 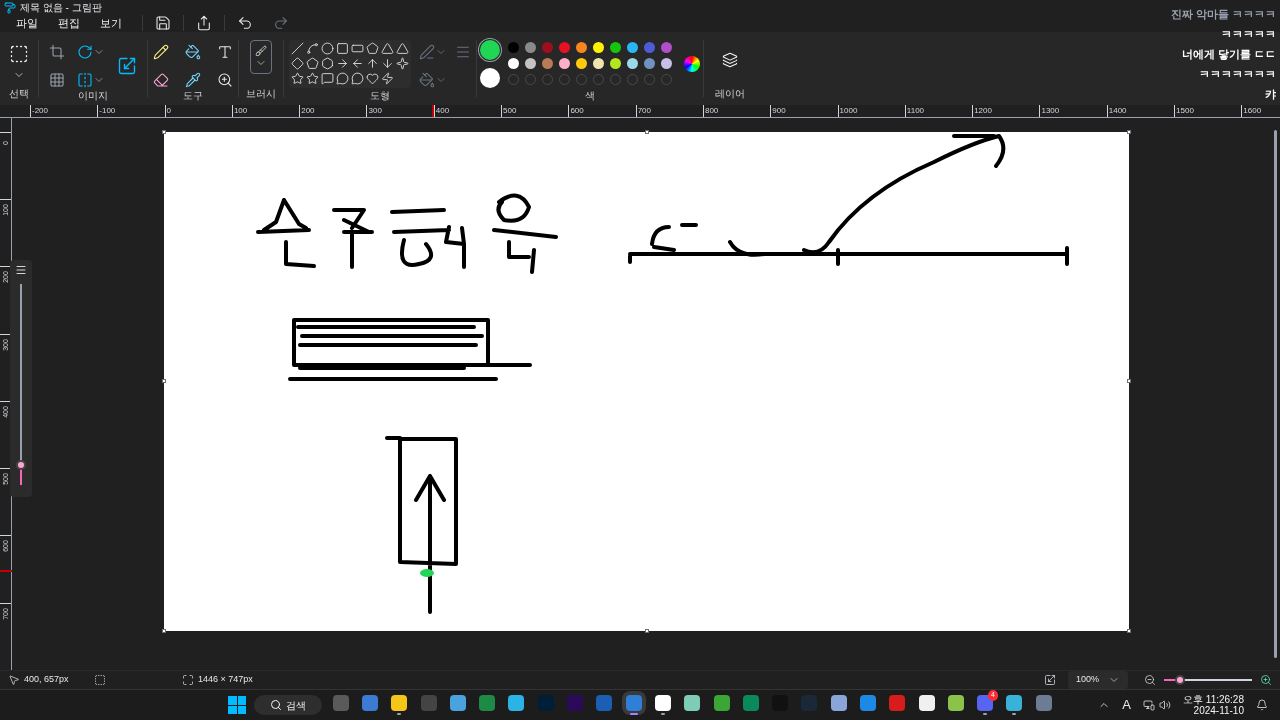 I want to click on slider-thumb, so click(x=21, y=464).